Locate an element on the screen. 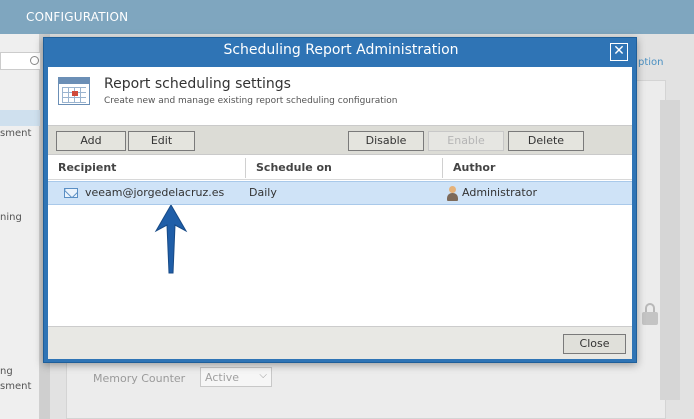 The image size is (694, 419). left-item-3: ng is located at coordinates (6, 371).